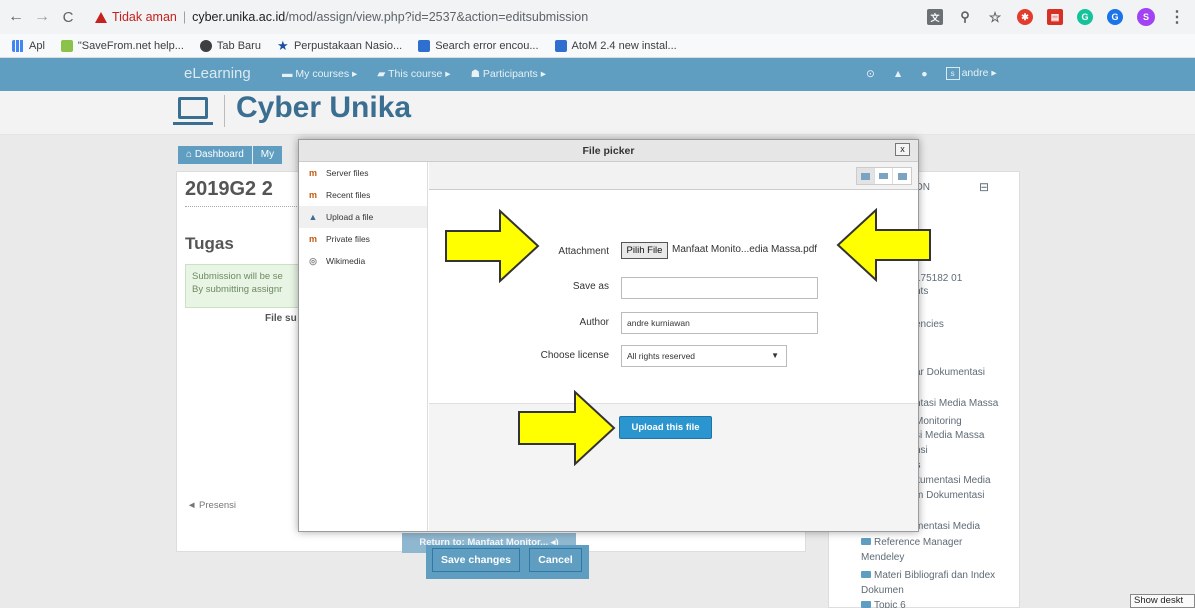  I want to click on sidebar-item-reference-manager: Reference Manager, so click(911, 542).